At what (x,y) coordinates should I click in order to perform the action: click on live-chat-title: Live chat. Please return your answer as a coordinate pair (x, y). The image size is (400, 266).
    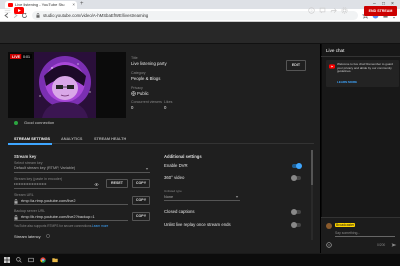
    Looking at the image, I should click on (335, 50).